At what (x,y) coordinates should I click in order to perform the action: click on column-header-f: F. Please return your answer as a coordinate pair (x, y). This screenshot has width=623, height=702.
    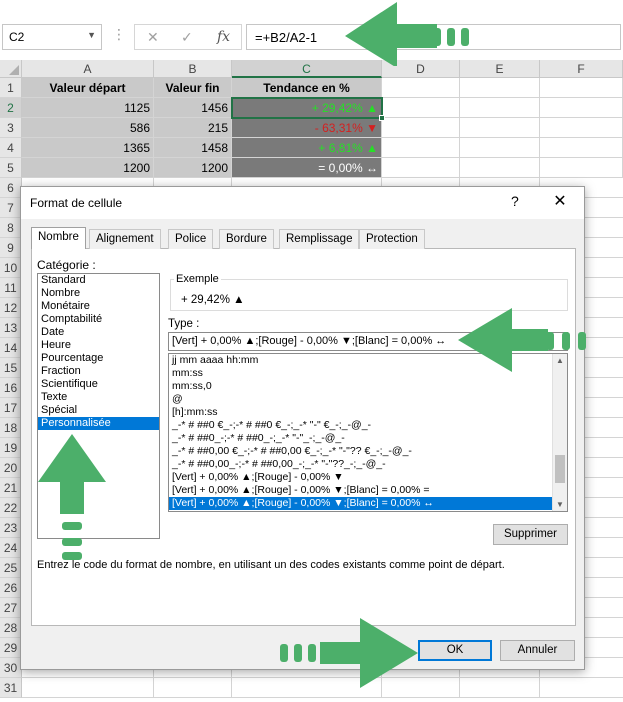
    Looking at the image, I should click on (581, 69).